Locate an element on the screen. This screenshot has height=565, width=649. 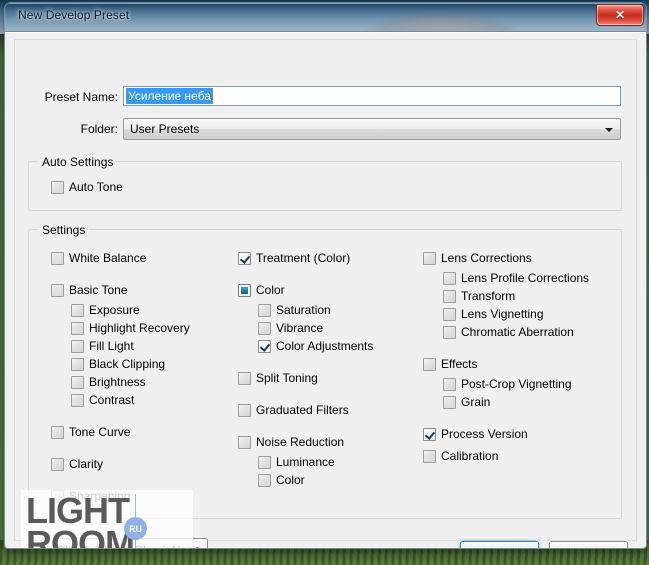
checkbox-exposure: Exposure is located at coordinates (105, 310).